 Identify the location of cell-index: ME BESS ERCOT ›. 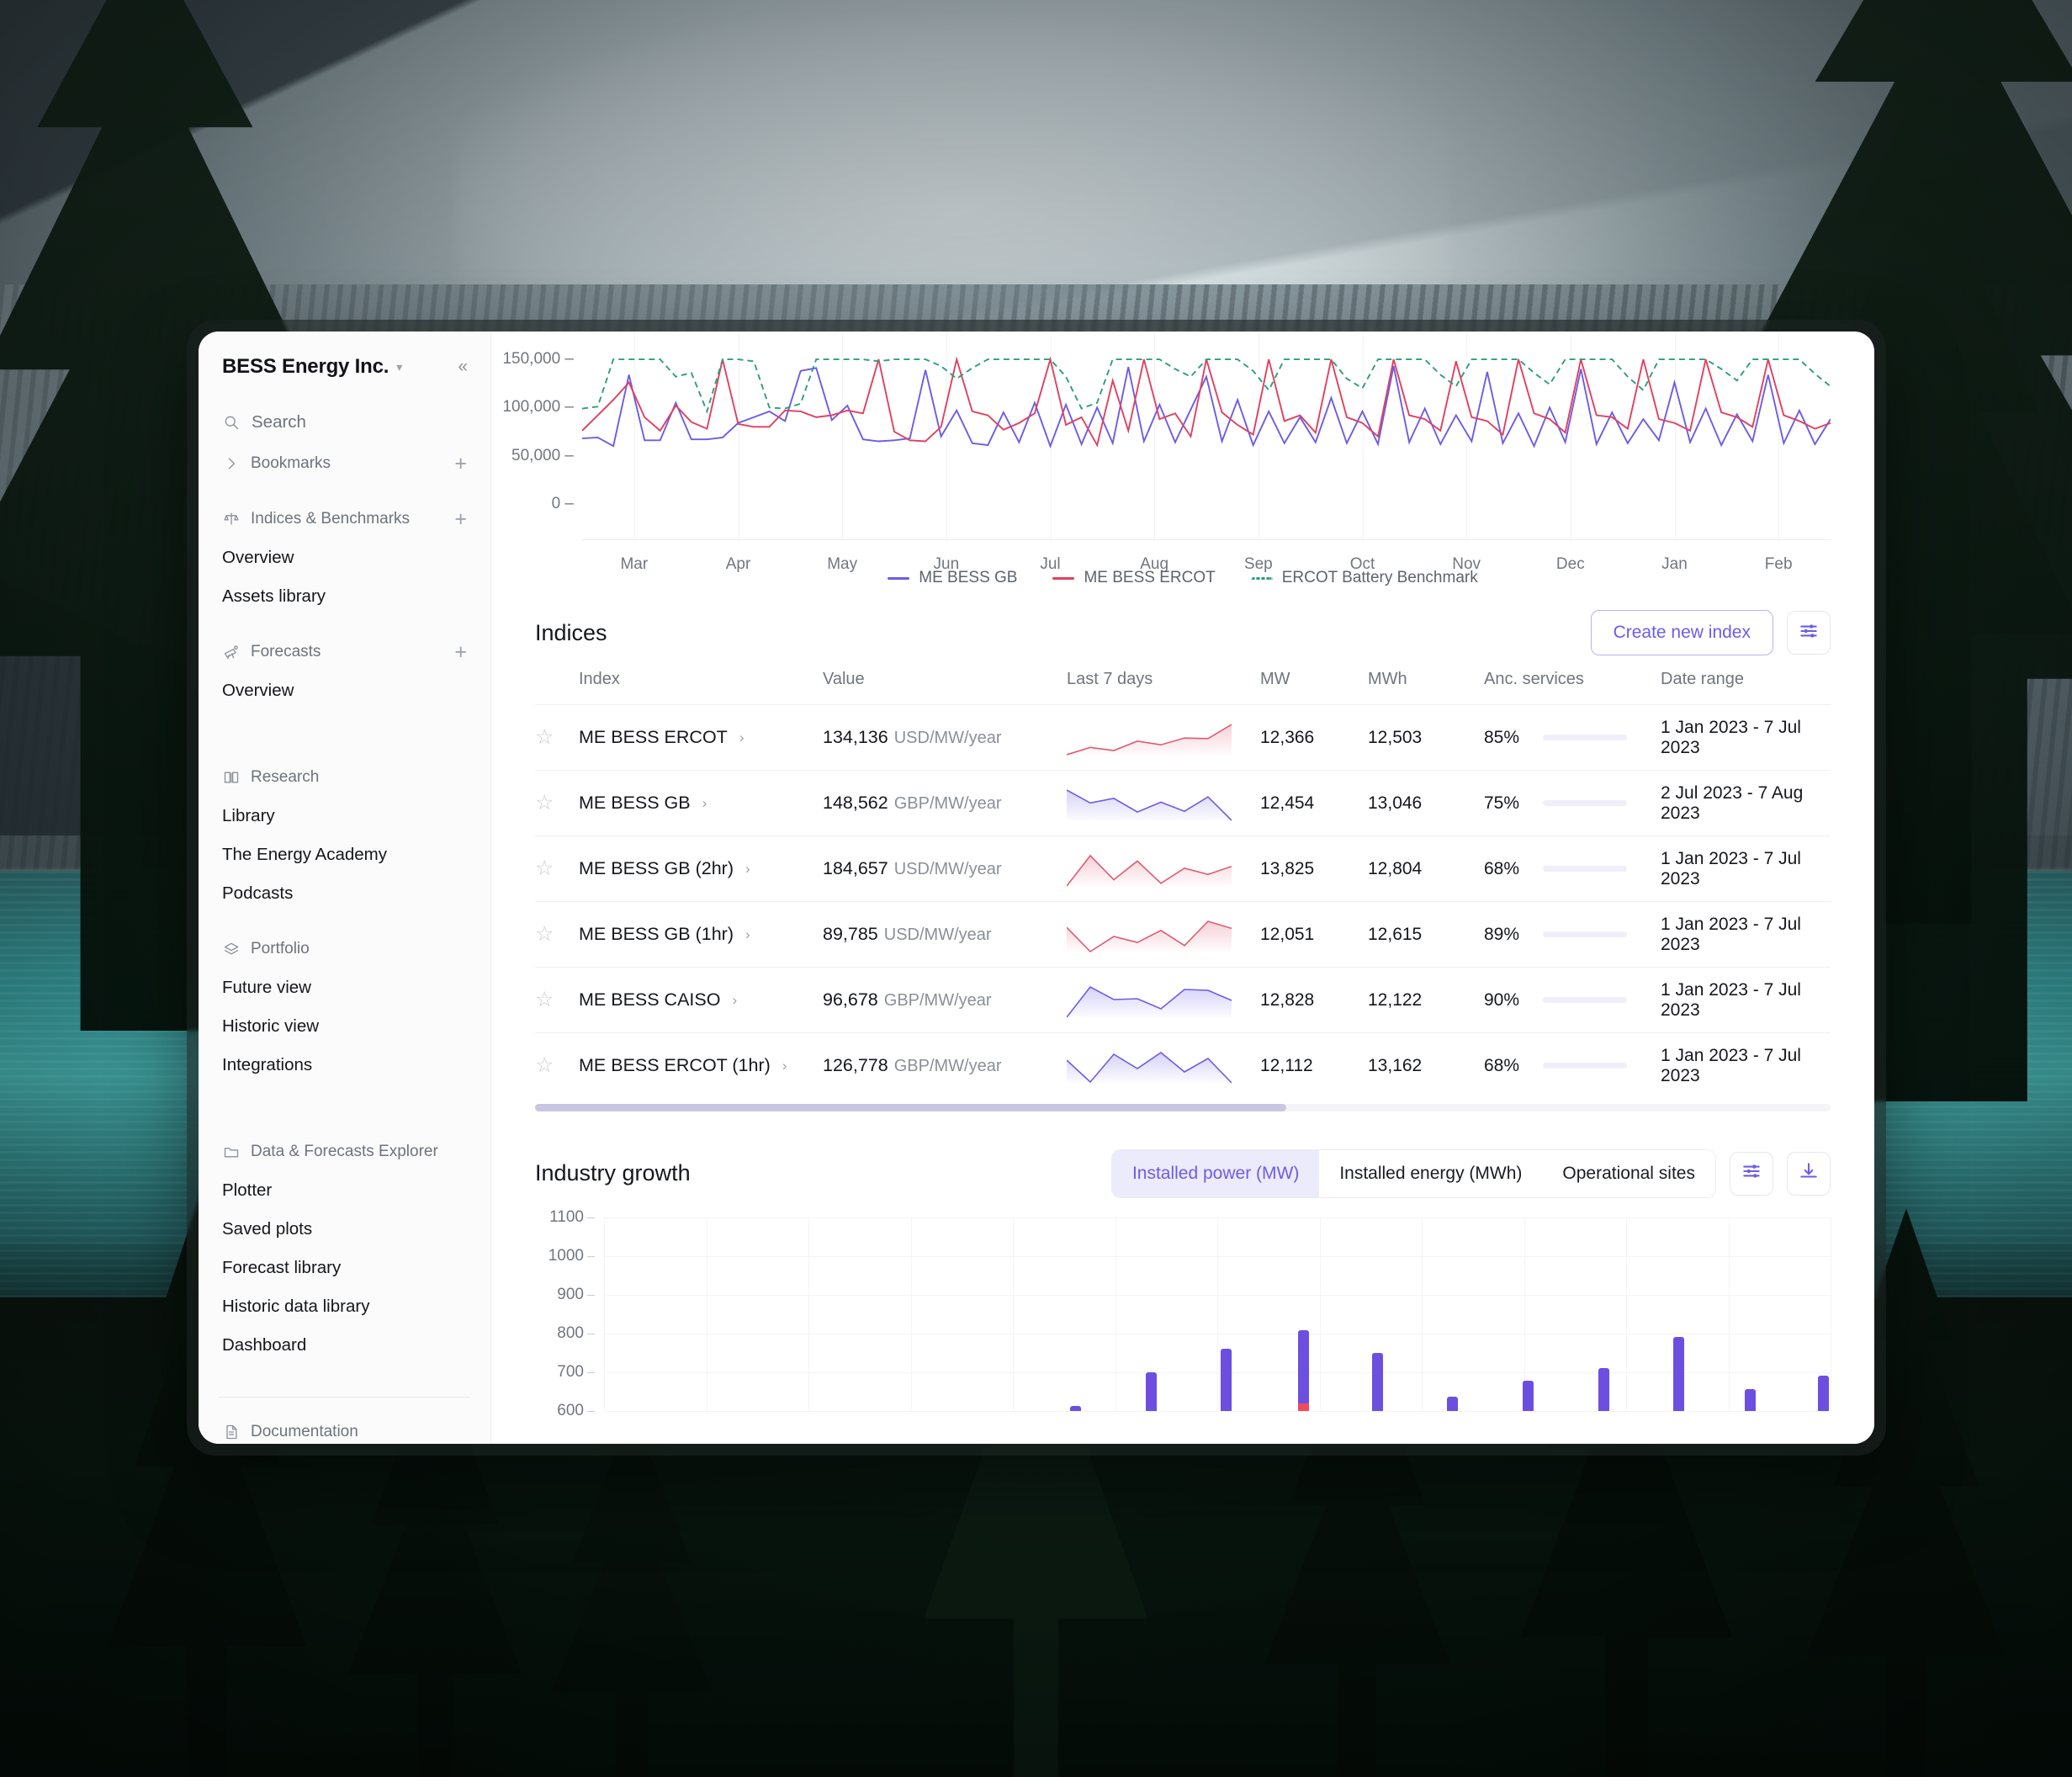
(701, 737).